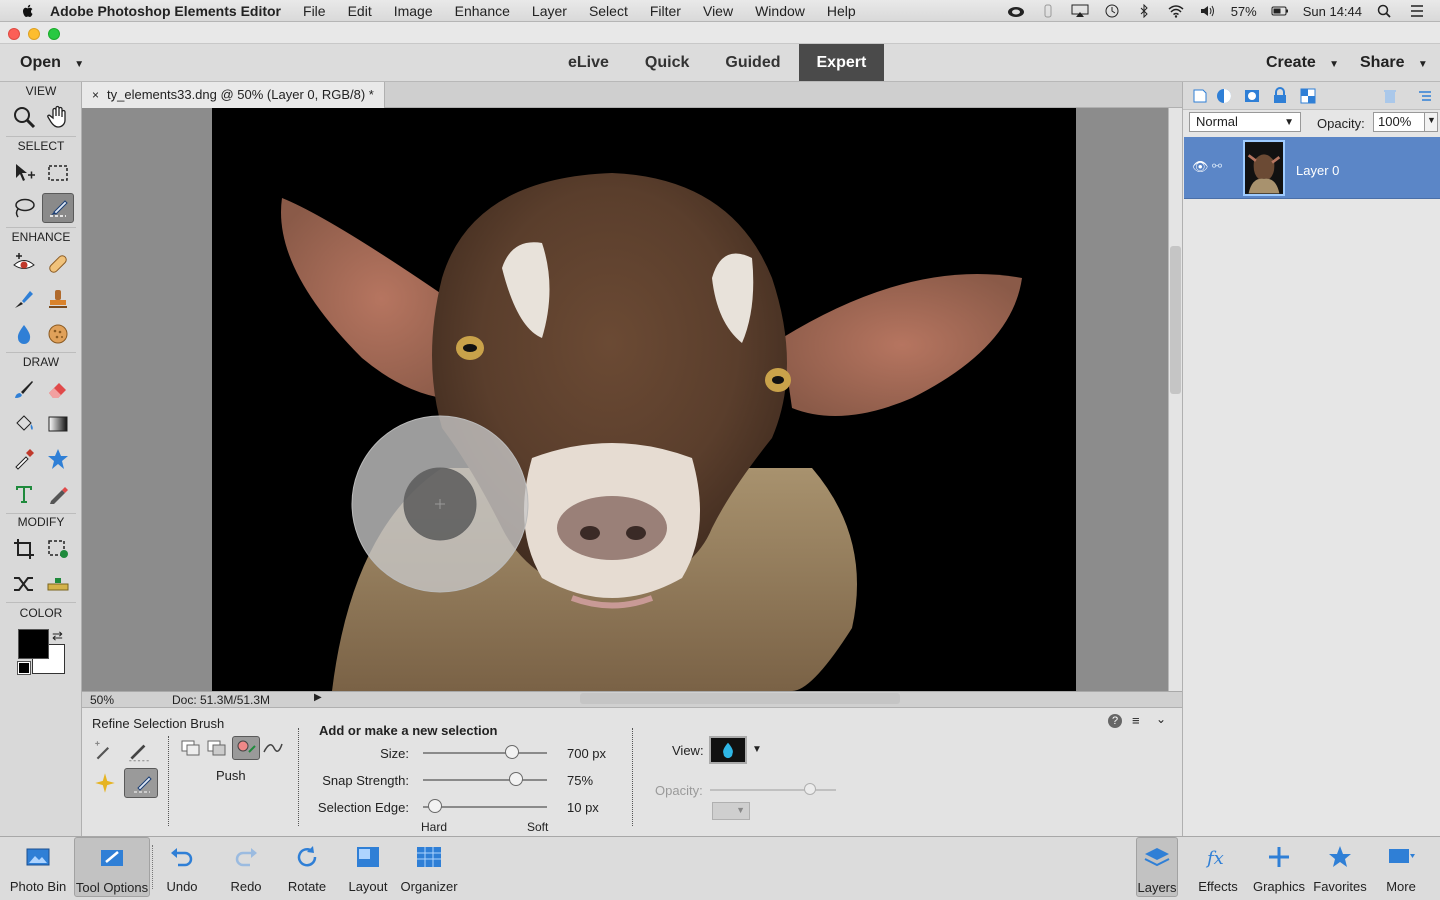  What do you see at coordinates (217, 748) in the screenshot?
I see `add-selection-mode-button` at bounding box center [217, 748].